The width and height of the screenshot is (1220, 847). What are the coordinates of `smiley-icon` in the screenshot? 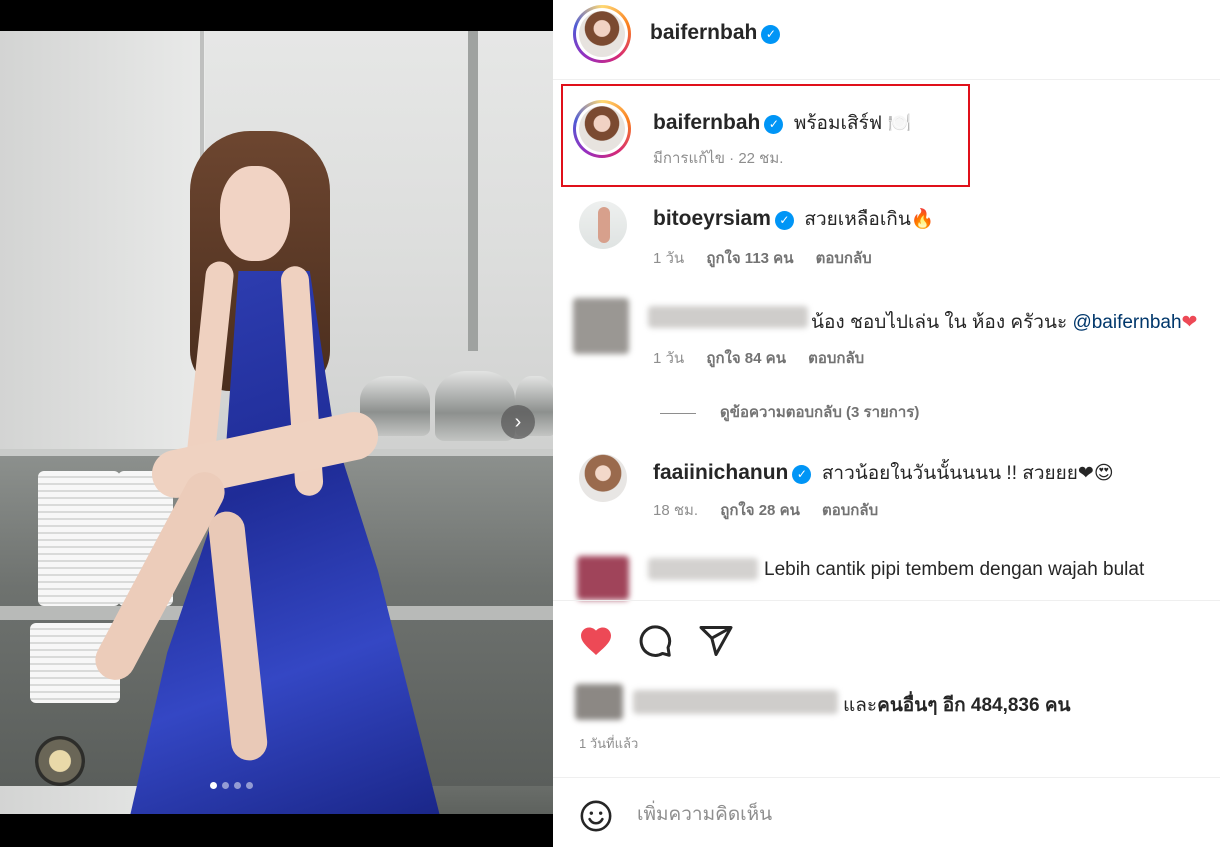 It's located at (596, 816).